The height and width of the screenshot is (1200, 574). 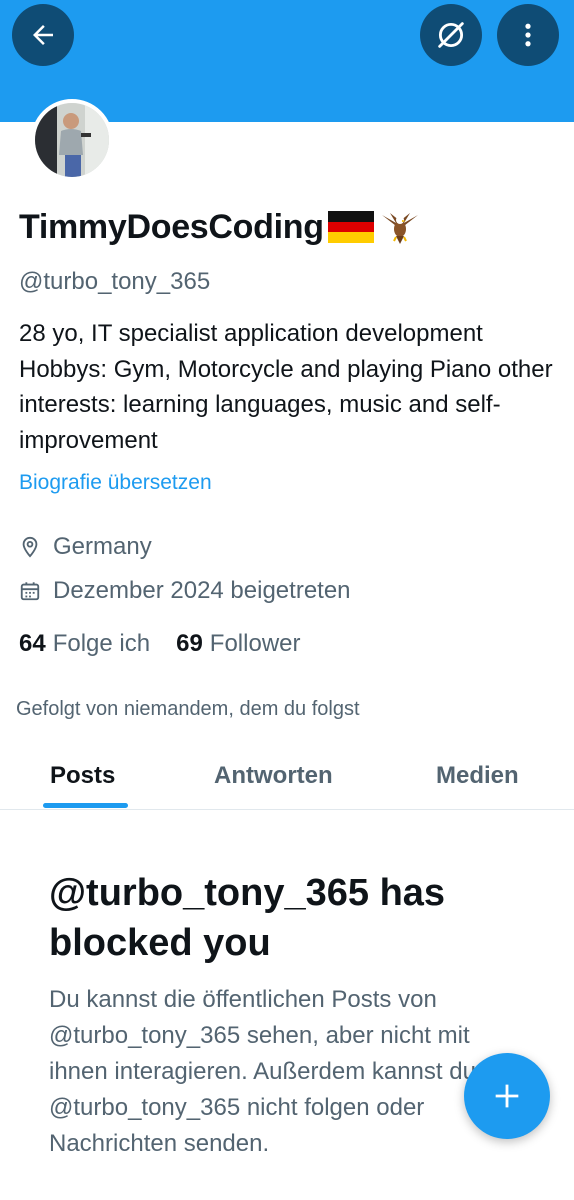 I want to click on location-row: Germany, so click(x=85, y=547).